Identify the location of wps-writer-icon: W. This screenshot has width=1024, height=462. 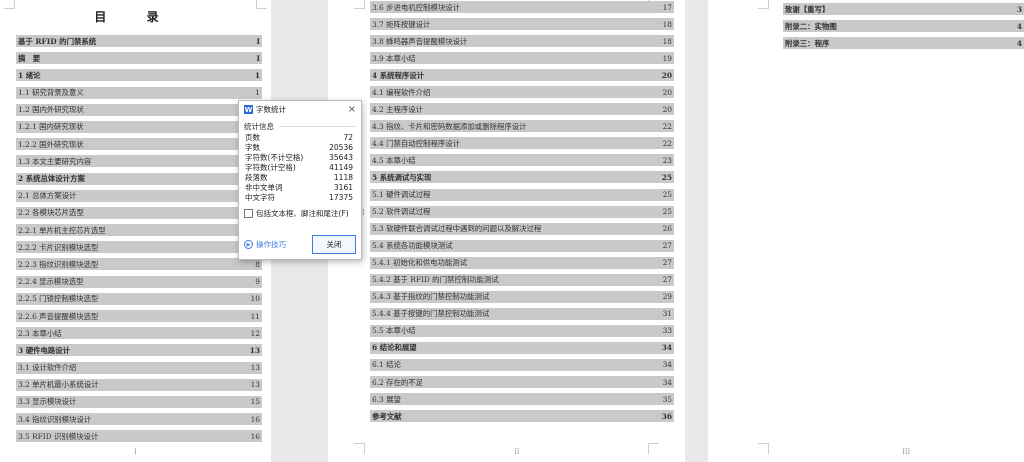
(248, 109).